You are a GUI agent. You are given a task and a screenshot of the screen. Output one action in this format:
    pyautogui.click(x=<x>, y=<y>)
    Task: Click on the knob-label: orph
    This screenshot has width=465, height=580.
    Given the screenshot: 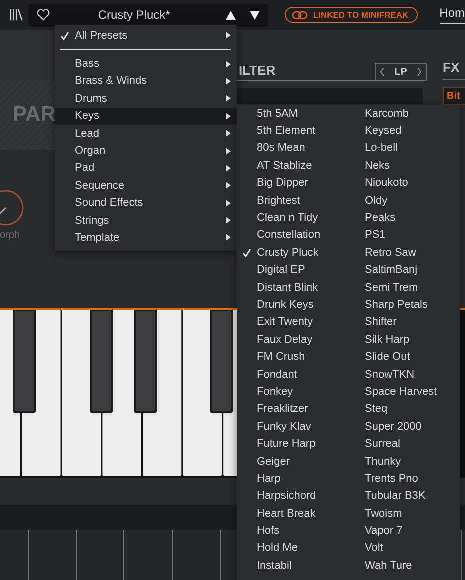 What is the action you would take?
    pyautogui.click(x=10, y=235)
    